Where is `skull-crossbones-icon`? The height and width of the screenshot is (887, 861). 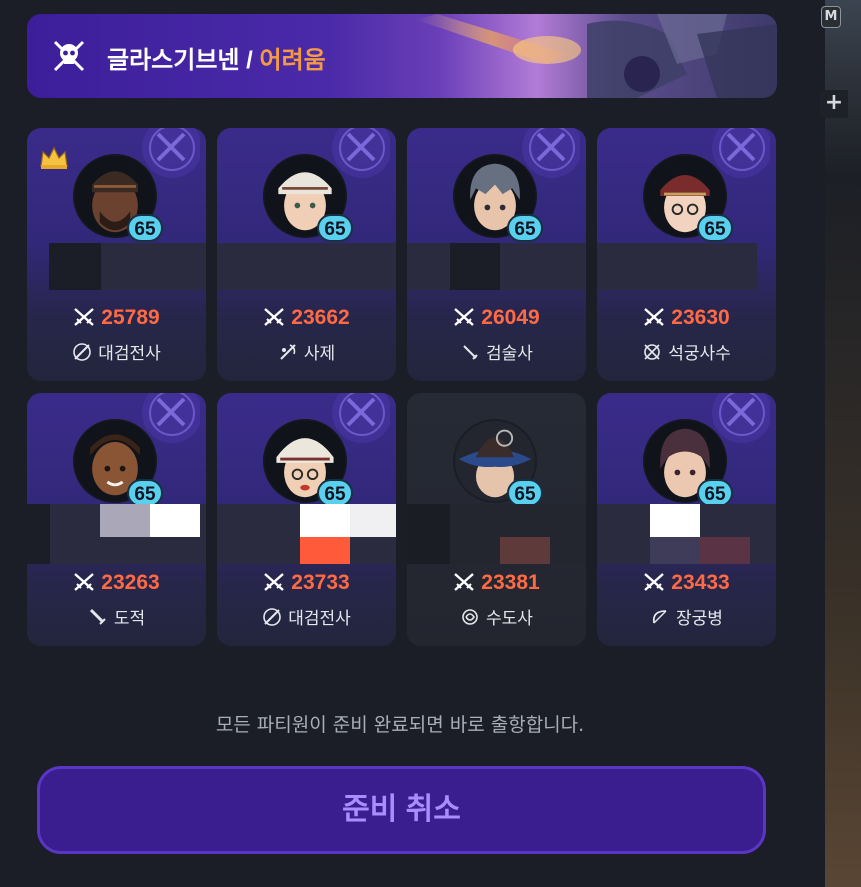 skull-crossbones-icon is located at coordinates (69, 56).